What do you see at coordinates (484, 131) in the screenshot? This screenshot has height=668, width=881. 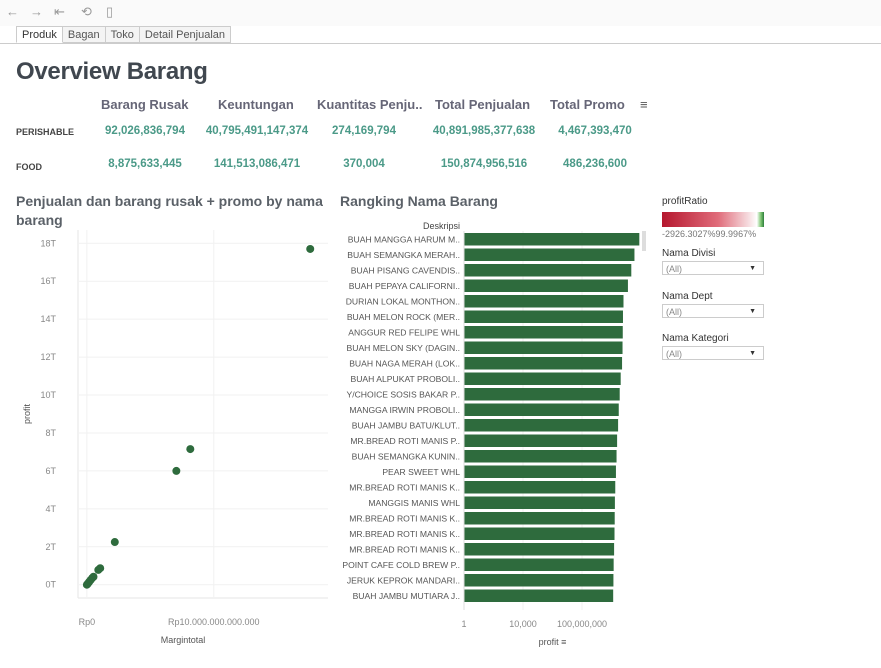 I see `kpi-value: 40,891,985,377,638` at bounding box center [484, 131].